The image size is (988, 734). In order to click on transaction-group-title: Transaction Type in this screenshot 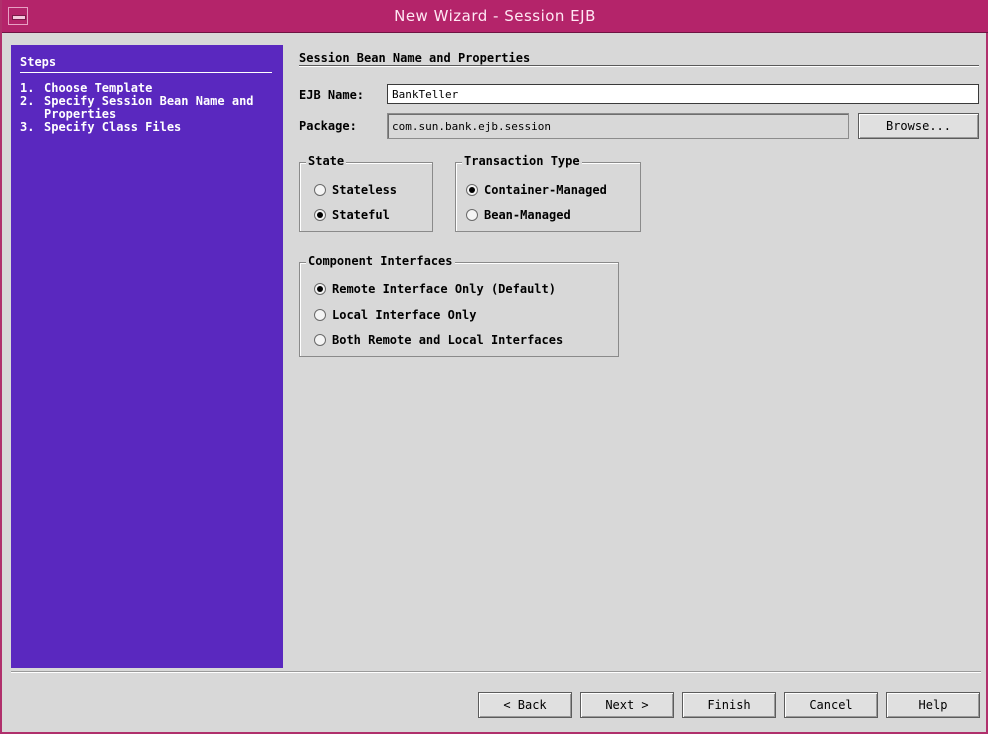, I will do `click(522, 161)`.